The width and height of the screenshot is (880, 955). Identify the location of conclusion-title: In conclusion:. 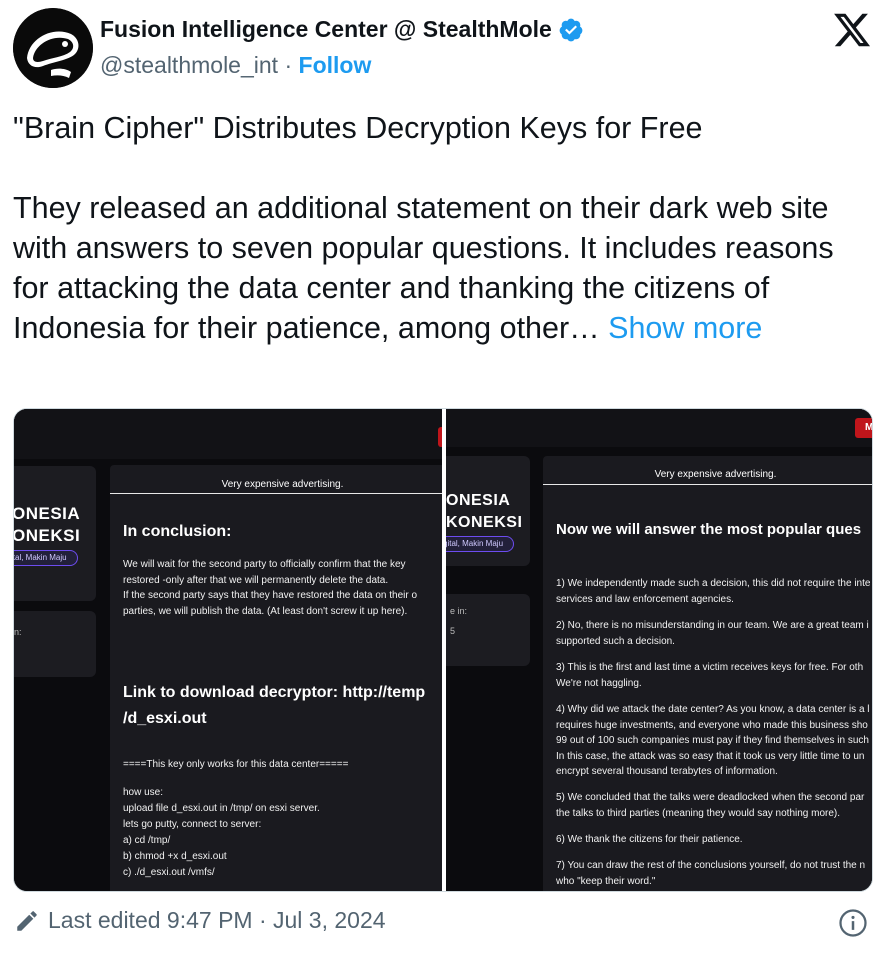
(177, 531).